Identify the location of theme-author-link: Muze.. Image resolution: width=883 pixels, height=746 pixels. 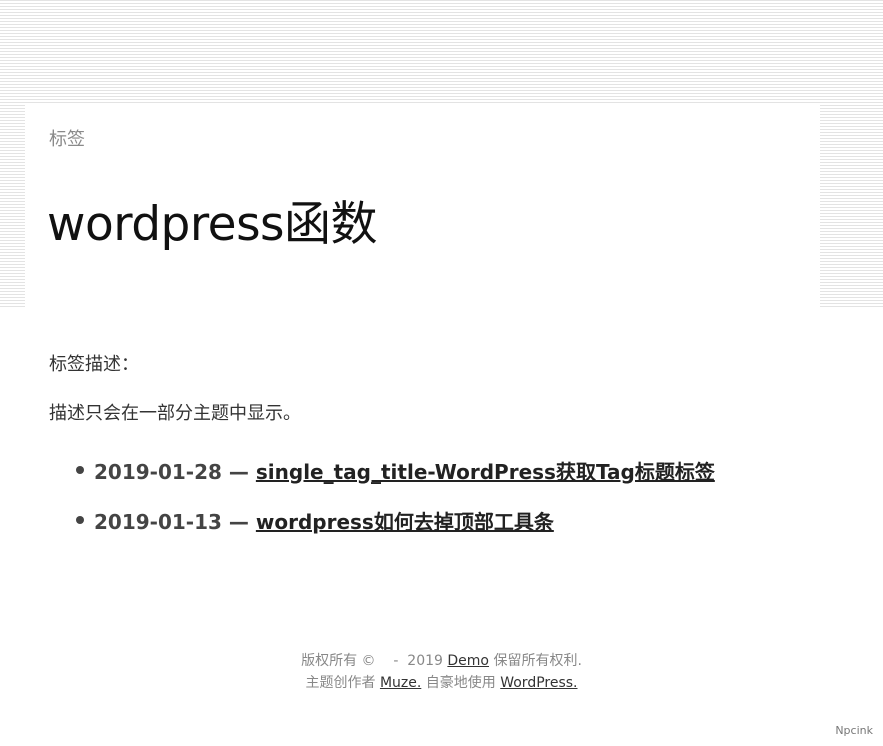
(400, 683).